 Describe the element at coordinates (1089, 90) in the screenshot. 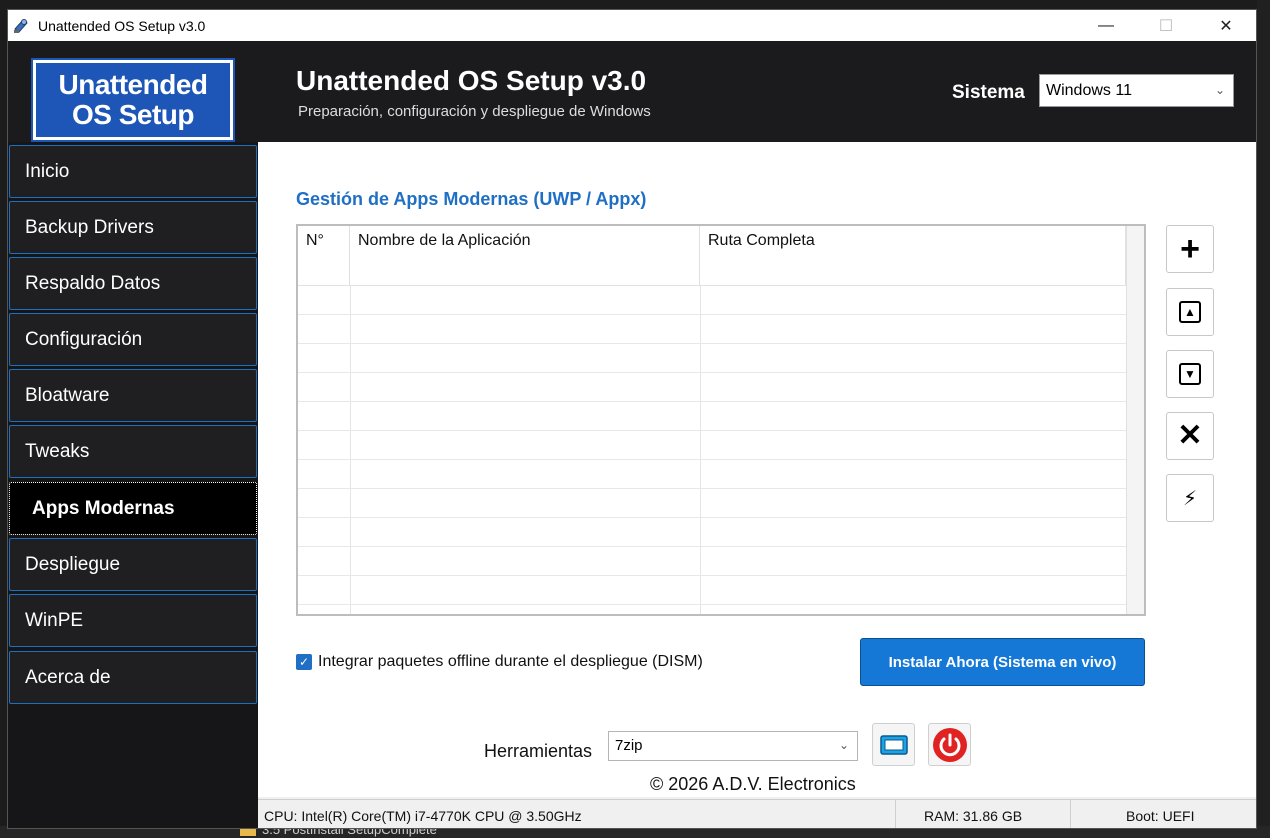

I see `system-select-value: Windows 11` at that location.